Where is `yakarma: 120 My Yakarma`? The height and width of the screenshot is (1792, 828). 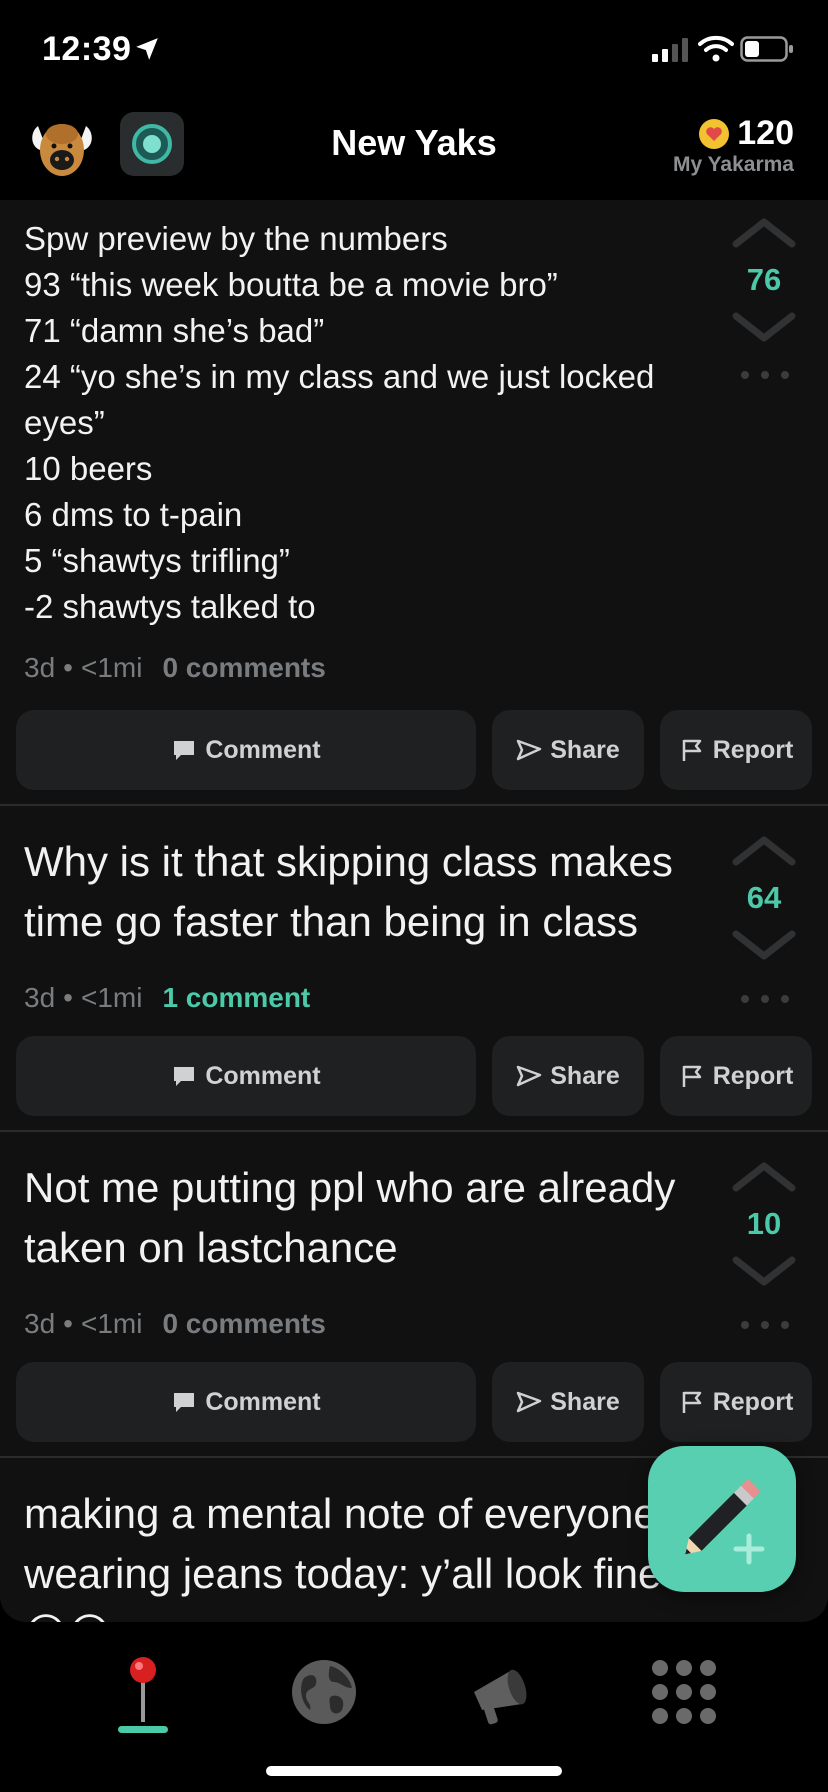 yakarma: 120 My Yakarma is located at coordinates (733, 145).